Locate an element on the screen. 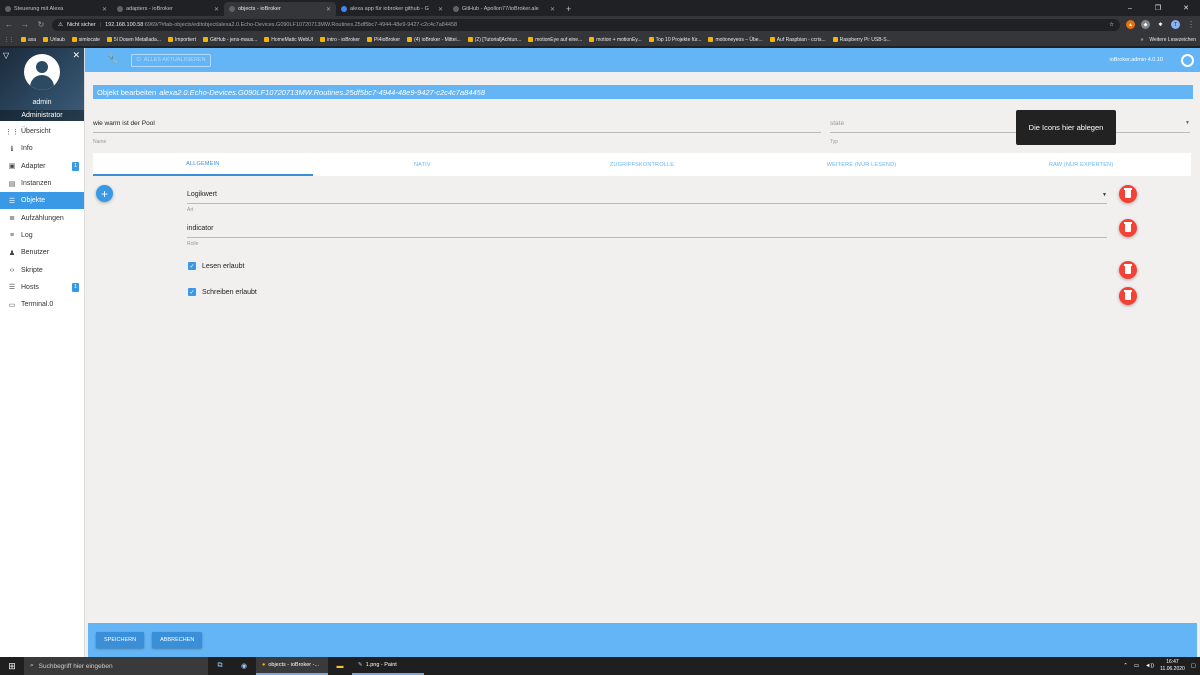  sidebar-item-skripte: ‹› Skripte is located at coordinates (42, 269).